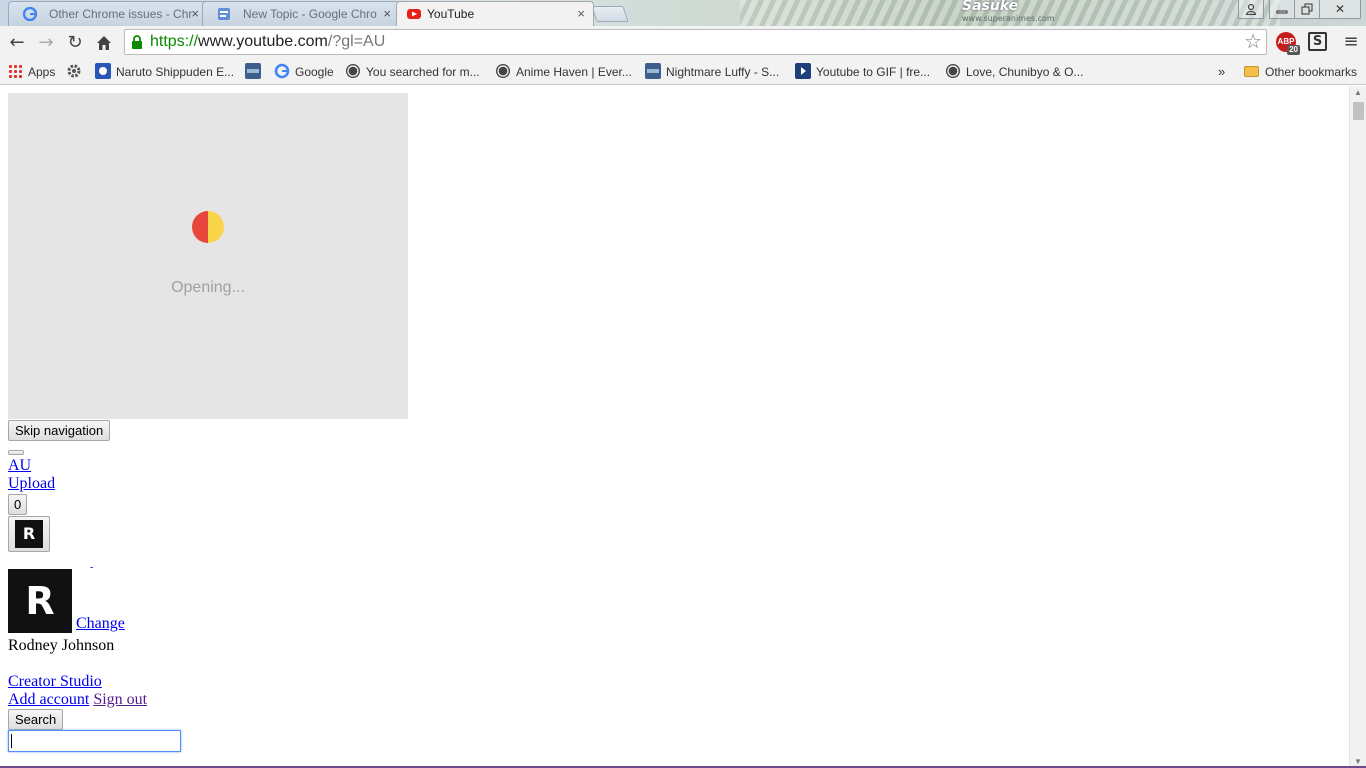 The height and width of the screenshot is (768, 1366). I want to click on add-account-link: Add account, so click(48, 699).